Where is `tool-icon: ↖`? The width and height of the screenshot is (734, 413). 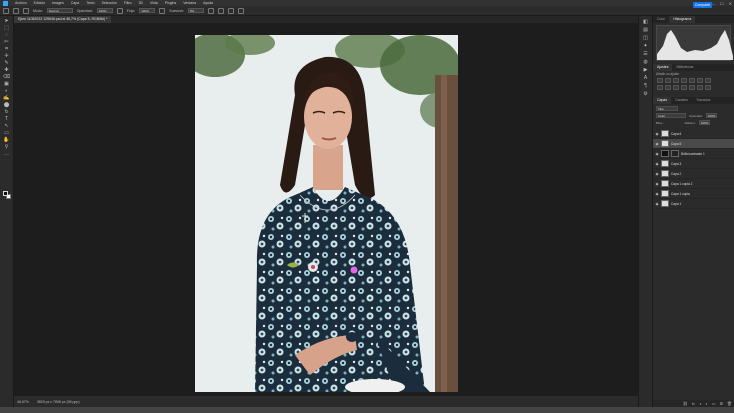 tool-icon: ↖ is located at coordinates (6, 126).